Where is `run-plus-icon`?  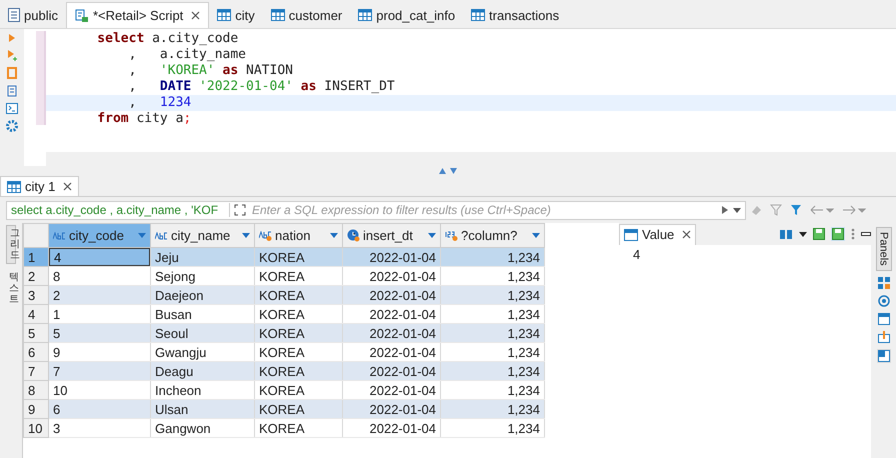 run-plus-icon is located at coordinates (12, 55).